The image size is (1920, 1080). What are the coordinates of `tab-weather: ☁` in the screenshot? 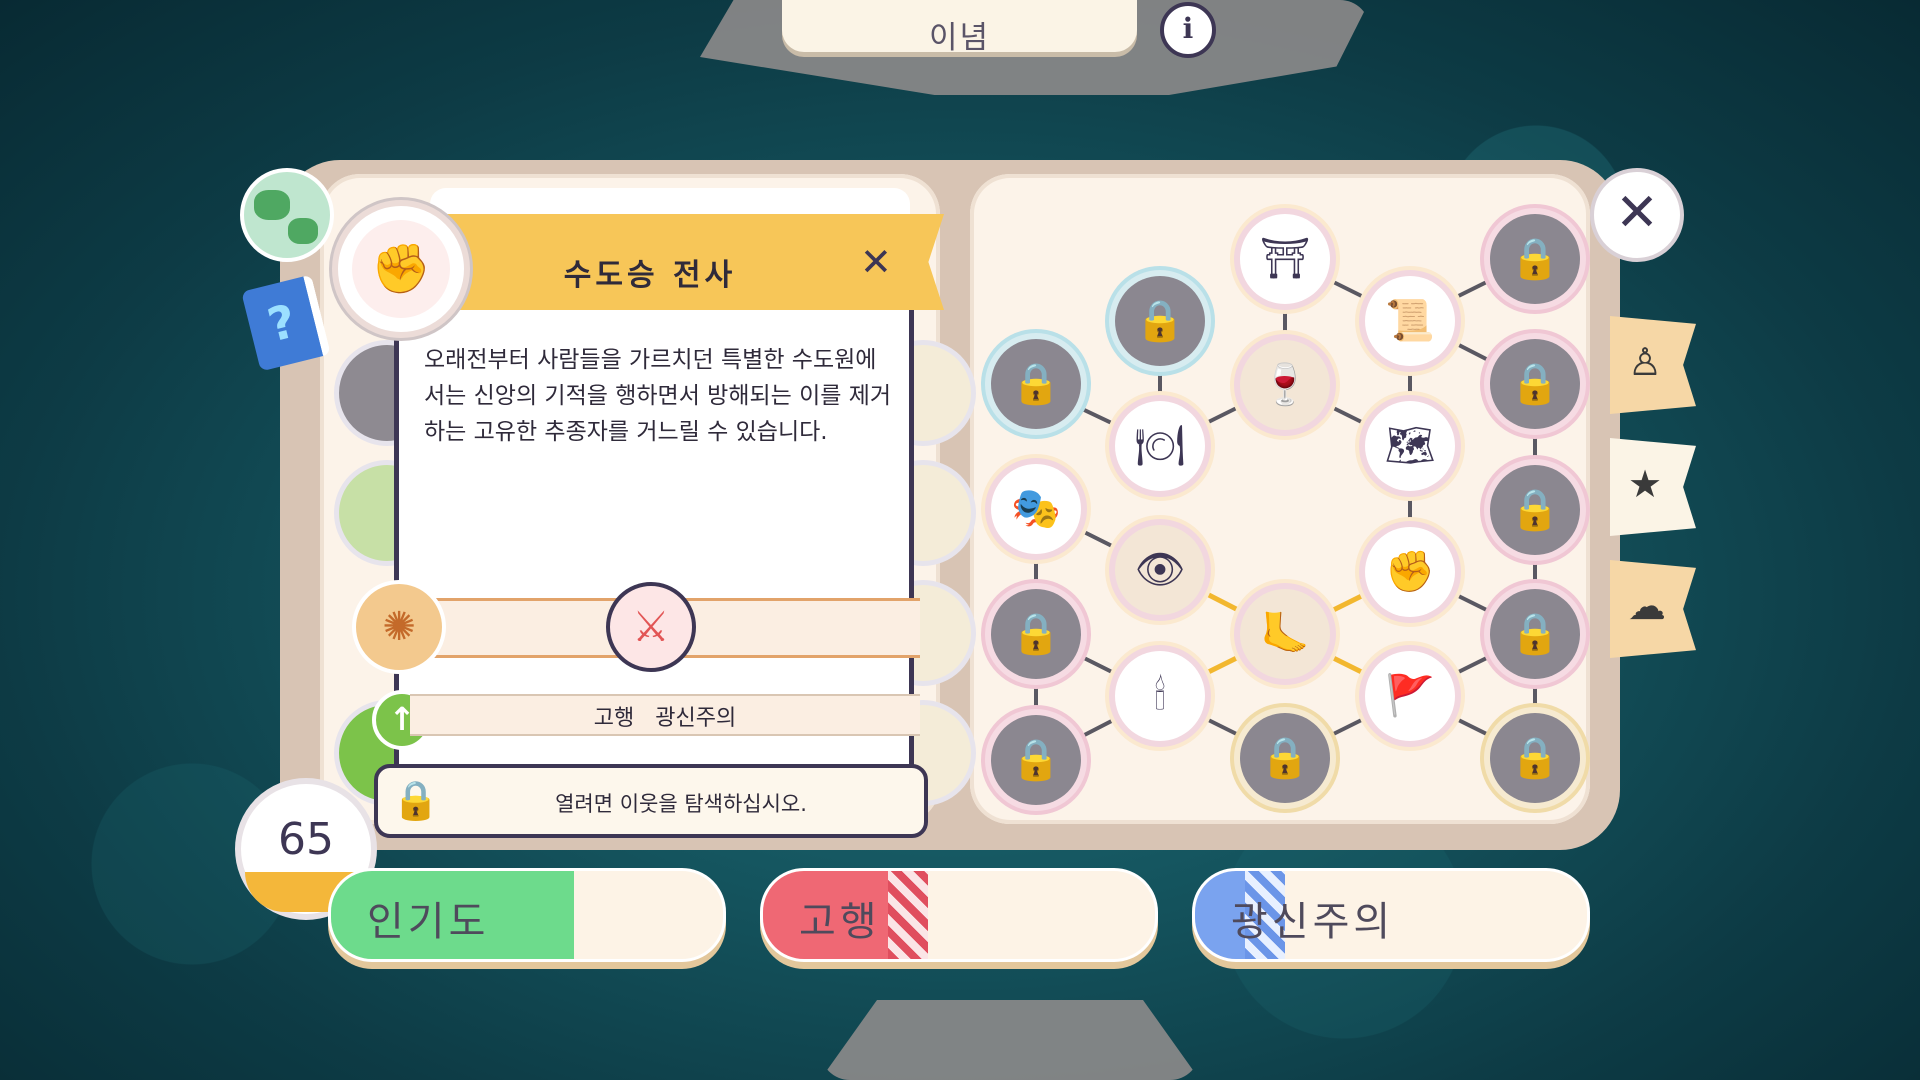 It's located at (1653, 609).